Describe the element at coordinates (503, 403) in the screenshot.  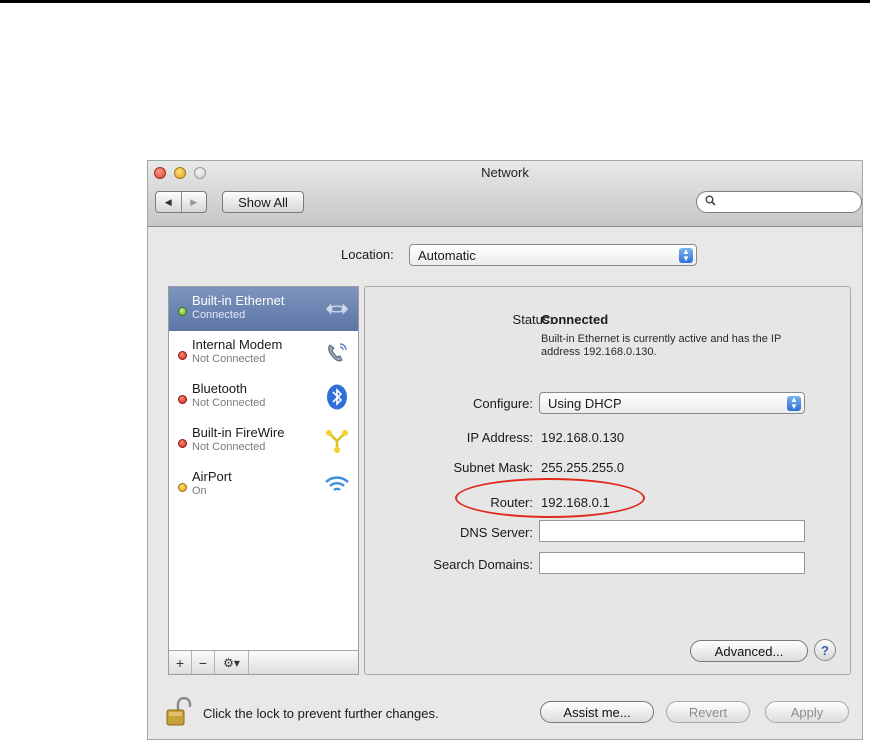
I see `configure-label: Configure:` at that location.